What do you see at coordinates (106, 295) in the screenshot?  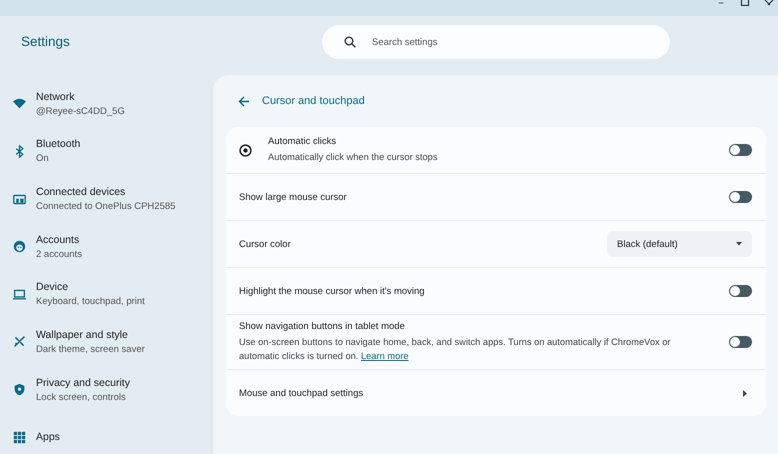 I see `sidebar-item: Device Keyboard, touchpad, print` at bounding box center [106, 295].